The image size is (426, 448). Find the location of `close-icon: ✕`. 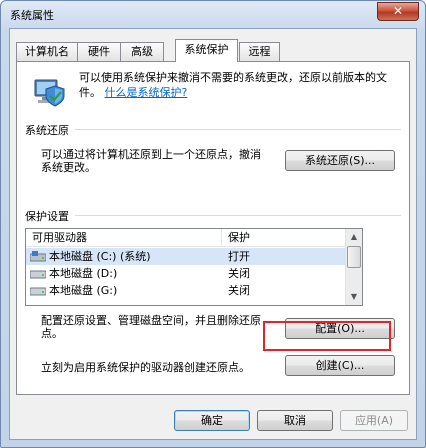

close-icon: ✕ is located at coordinates (398, 11).